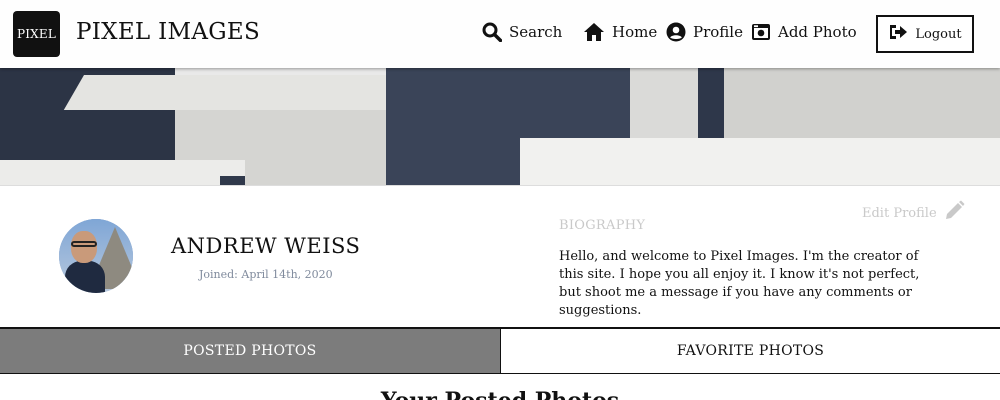  What do you see at coordinates (492, 32) in the screenshot?
I see `search-icon` at bounding box center [492, 32].